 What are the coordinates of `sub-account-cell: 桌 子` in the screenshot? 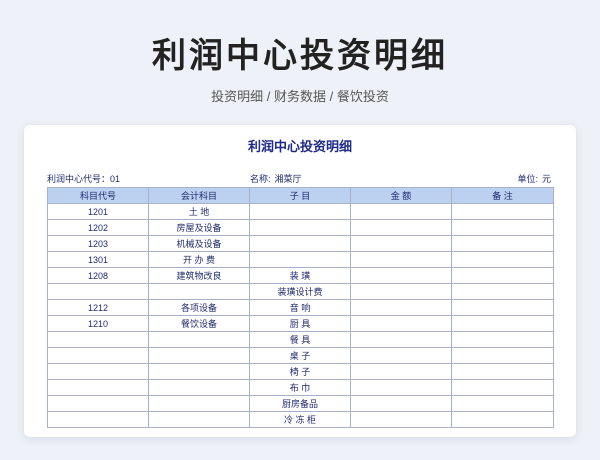 It's located at (300, 355).